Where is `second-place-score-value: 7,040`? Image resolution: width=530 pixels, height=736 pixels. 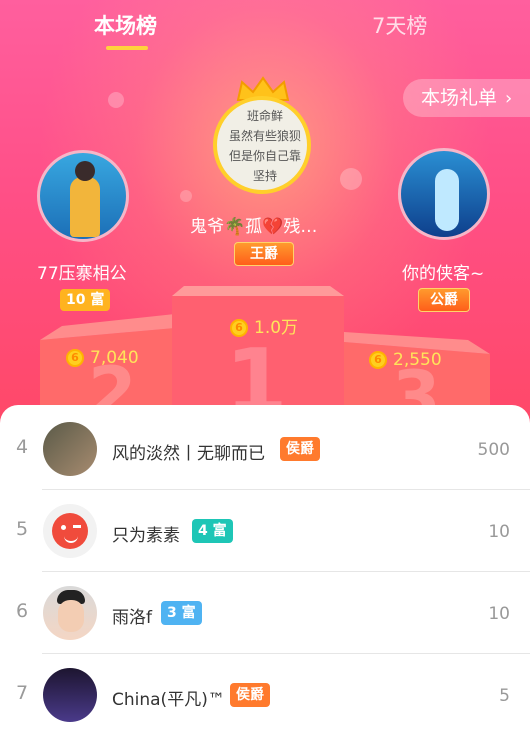 second-place-score-value: 7,040 is located at coordinates (114, 358).